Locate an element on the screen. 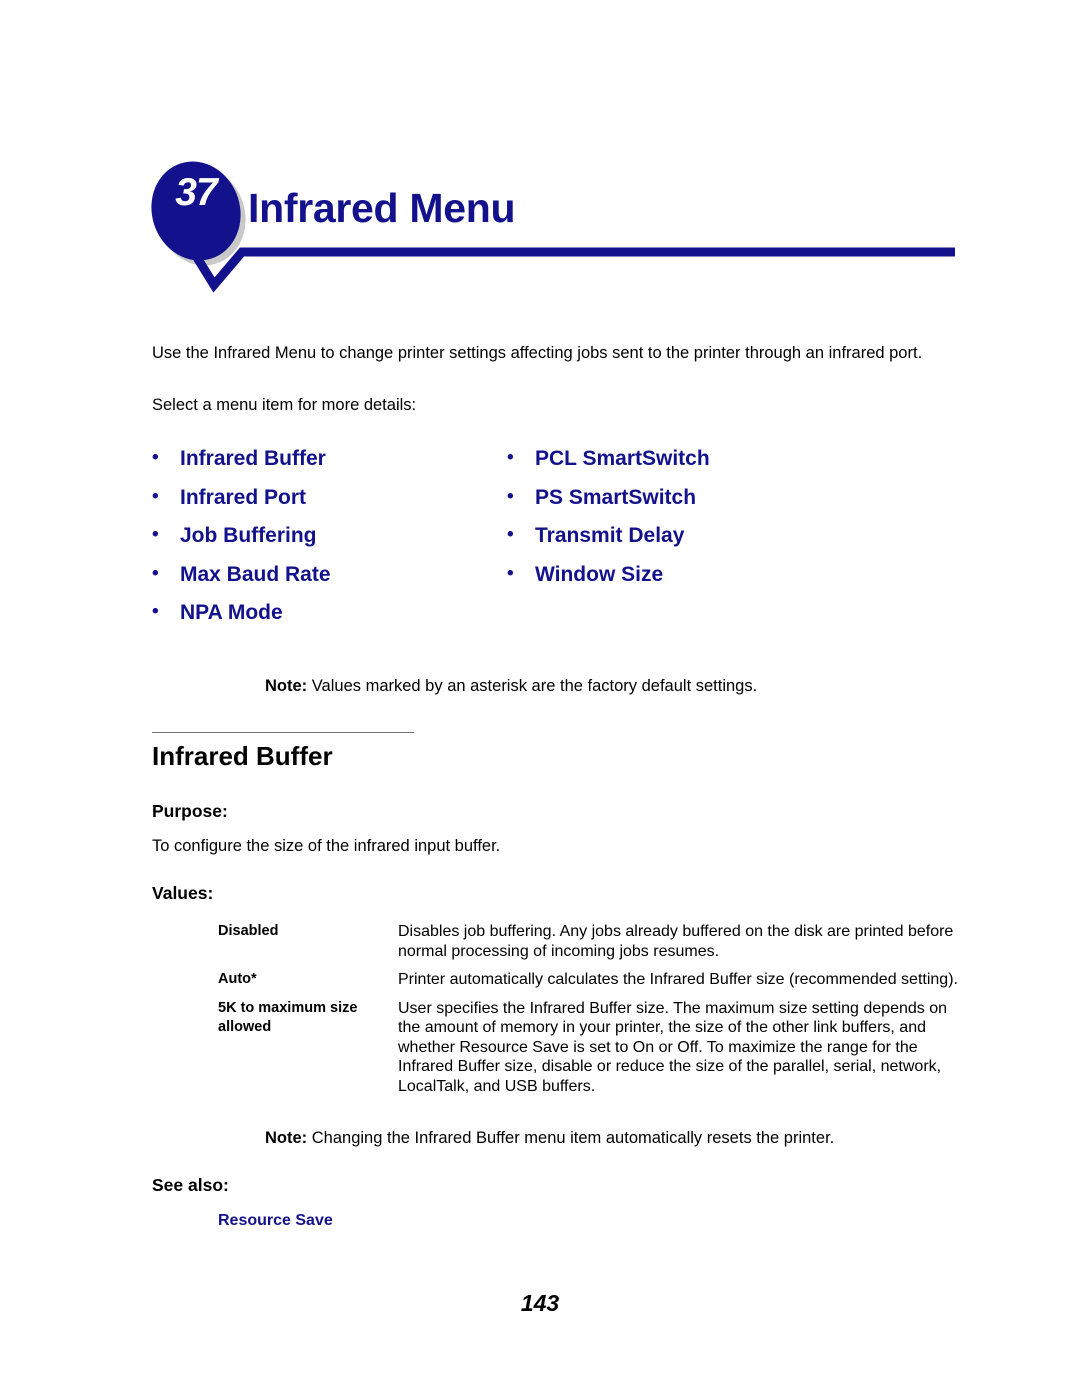 The width and height of the screenshot is (1080, 1397). menu-link-ps-smartswitch: • PS SmartSwitch is located at coordinates (717, 505).